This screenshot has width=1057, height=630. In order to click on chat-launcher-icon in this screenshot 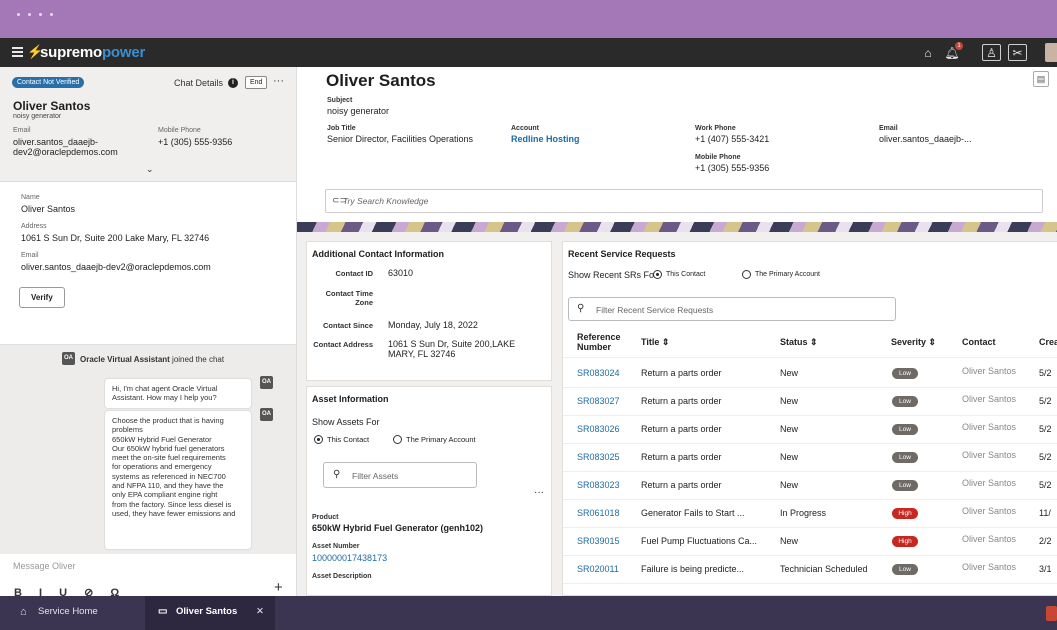, I will do `click(1051, 613)`.